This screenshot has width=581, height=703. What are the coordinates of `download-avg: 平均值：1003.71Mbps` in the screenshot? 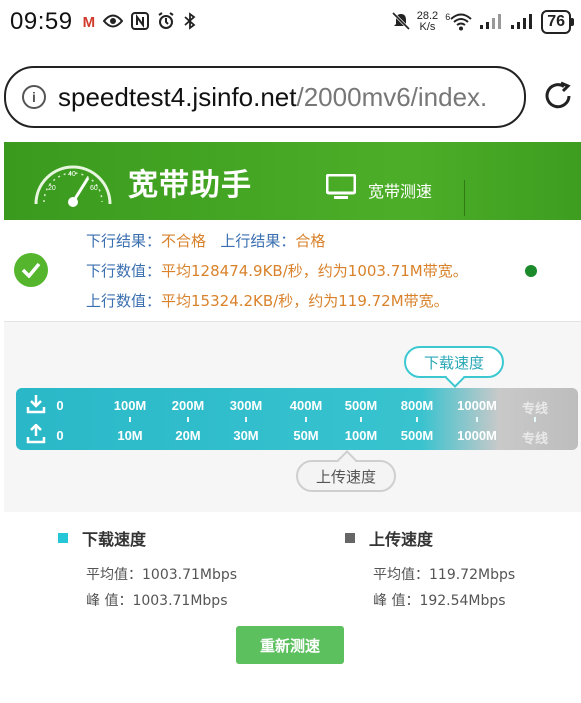 It's located at (162, 575).